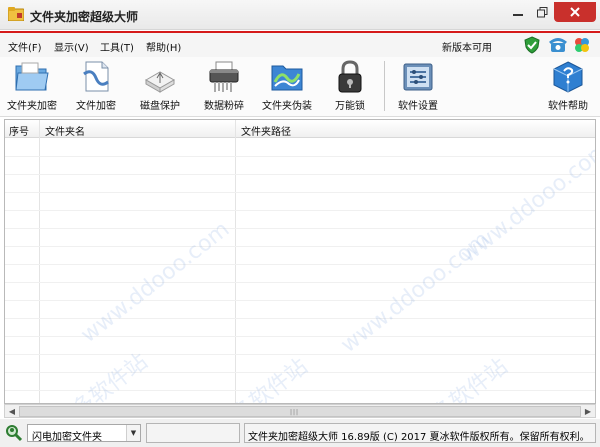 The image size is (600, 447). What do you see at coordinates (287, 106) in the screenshot?
I see `folder-disguise-label: 文件夹伪装` at bounding box center [287, 106].